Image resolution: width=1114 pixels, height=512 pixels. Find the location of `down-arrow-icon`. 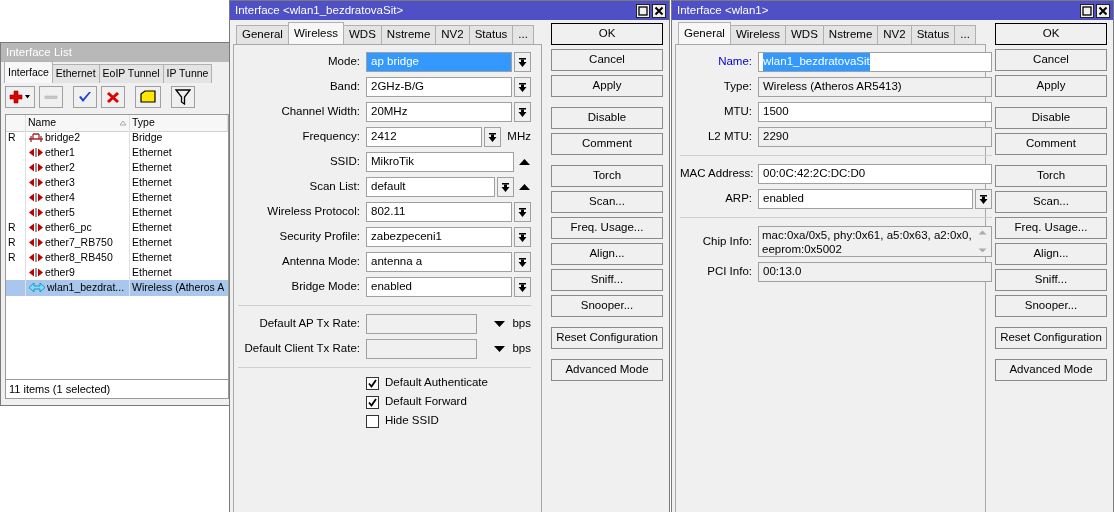

down-arrow-icon is located at coordinates (522, 262).